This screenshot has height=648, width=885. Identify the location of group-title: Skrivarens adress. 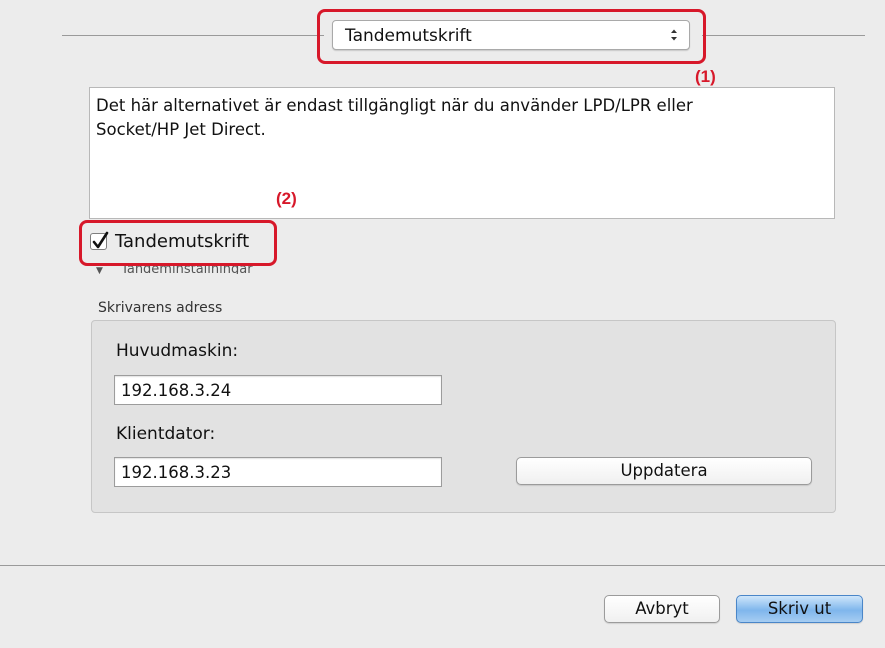
(160, 308).